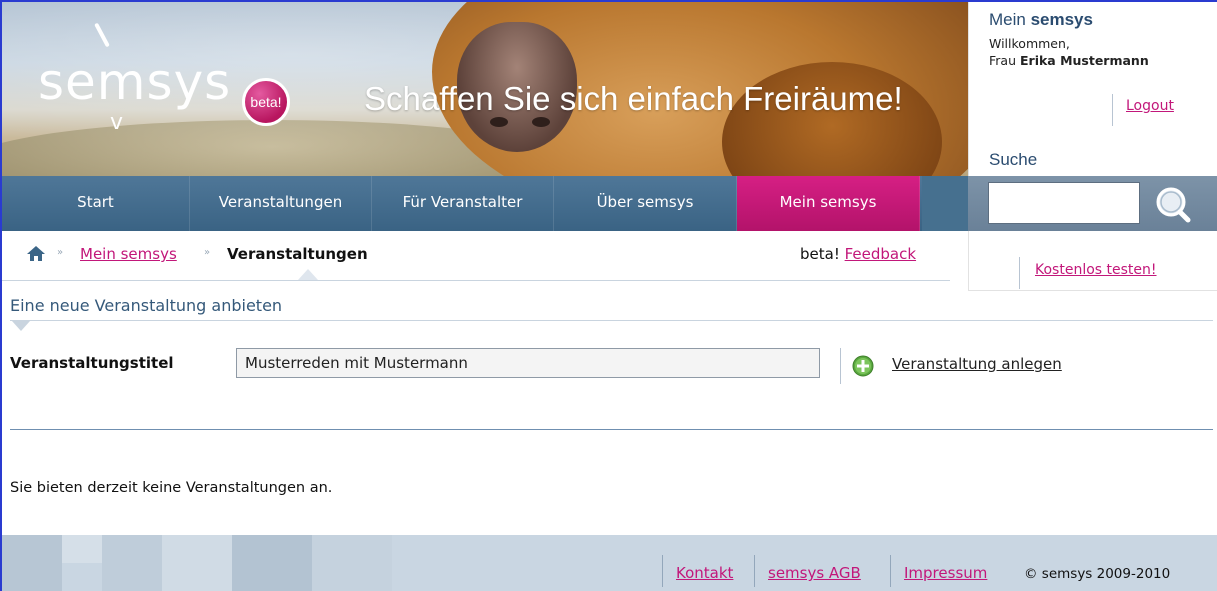 This screenshot has height=591, width=1217. I want to click on free-trial-link: Kostenlos testen!, so click(1096, 270).